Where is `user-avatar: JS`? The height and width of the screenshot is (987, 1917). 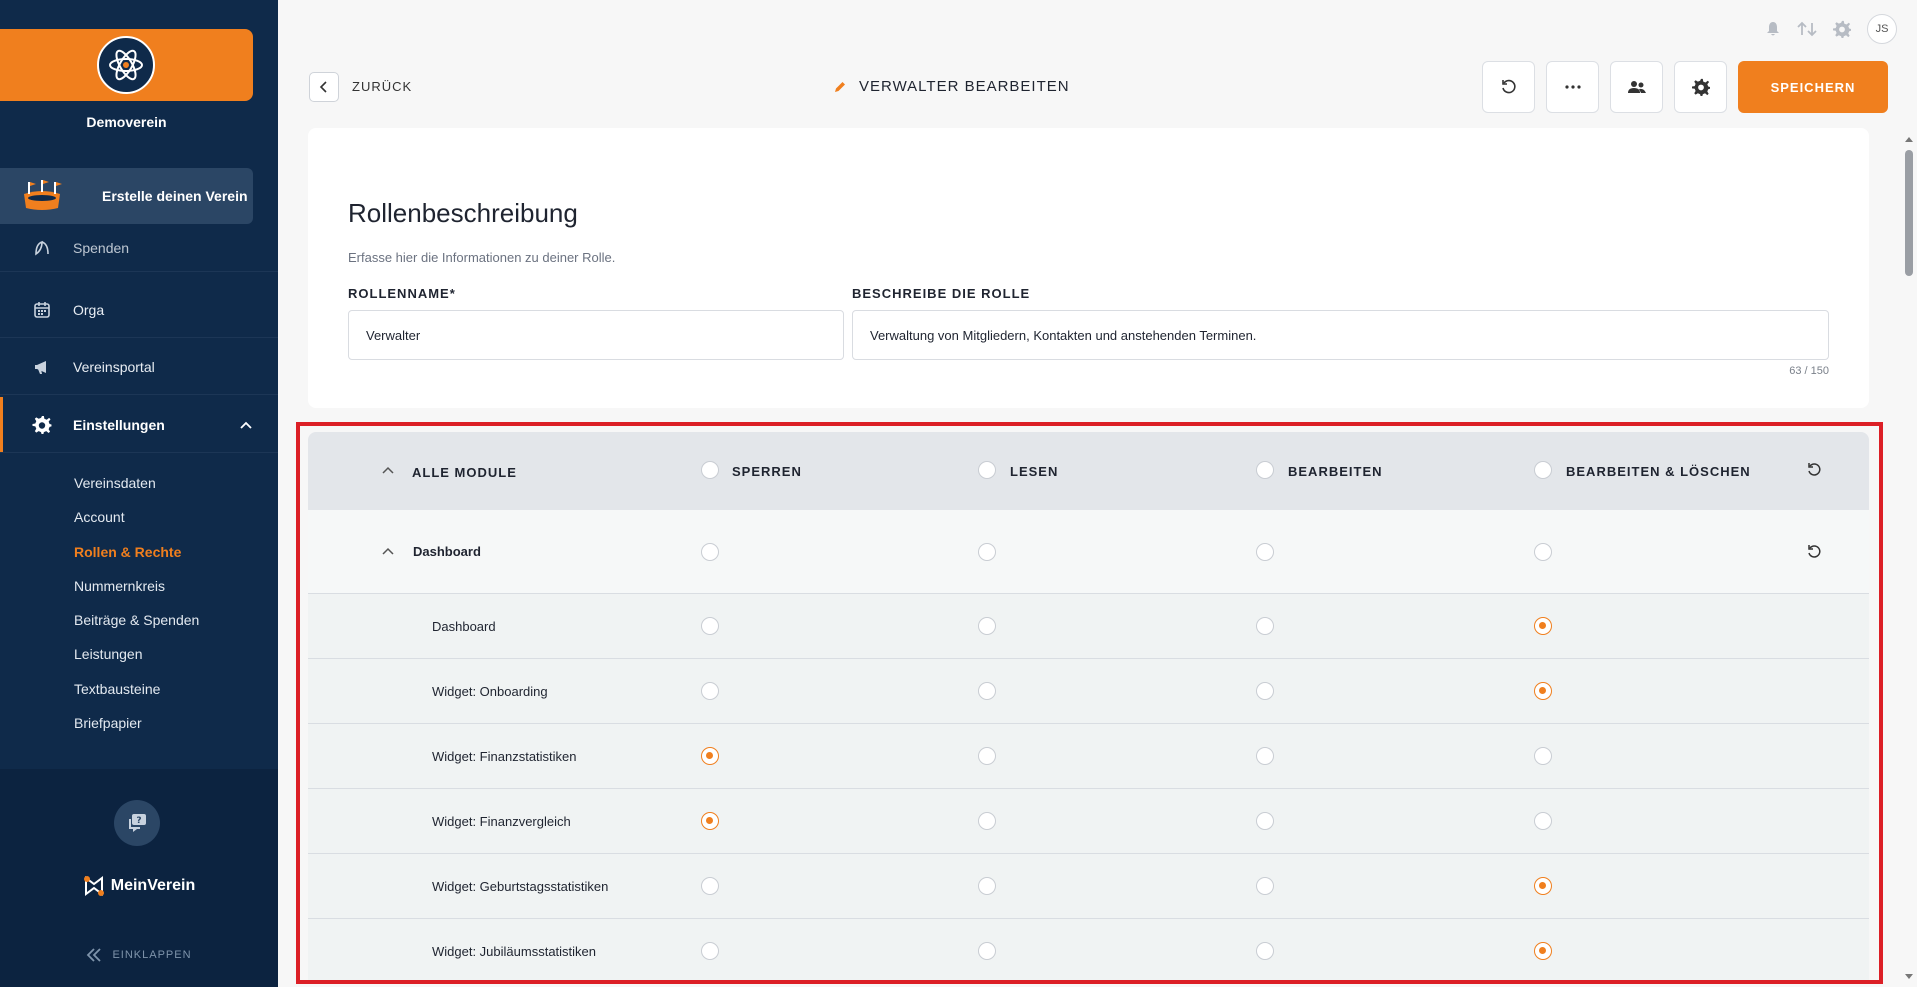 user-avatar: JS is located at coordinates (1882, 29).